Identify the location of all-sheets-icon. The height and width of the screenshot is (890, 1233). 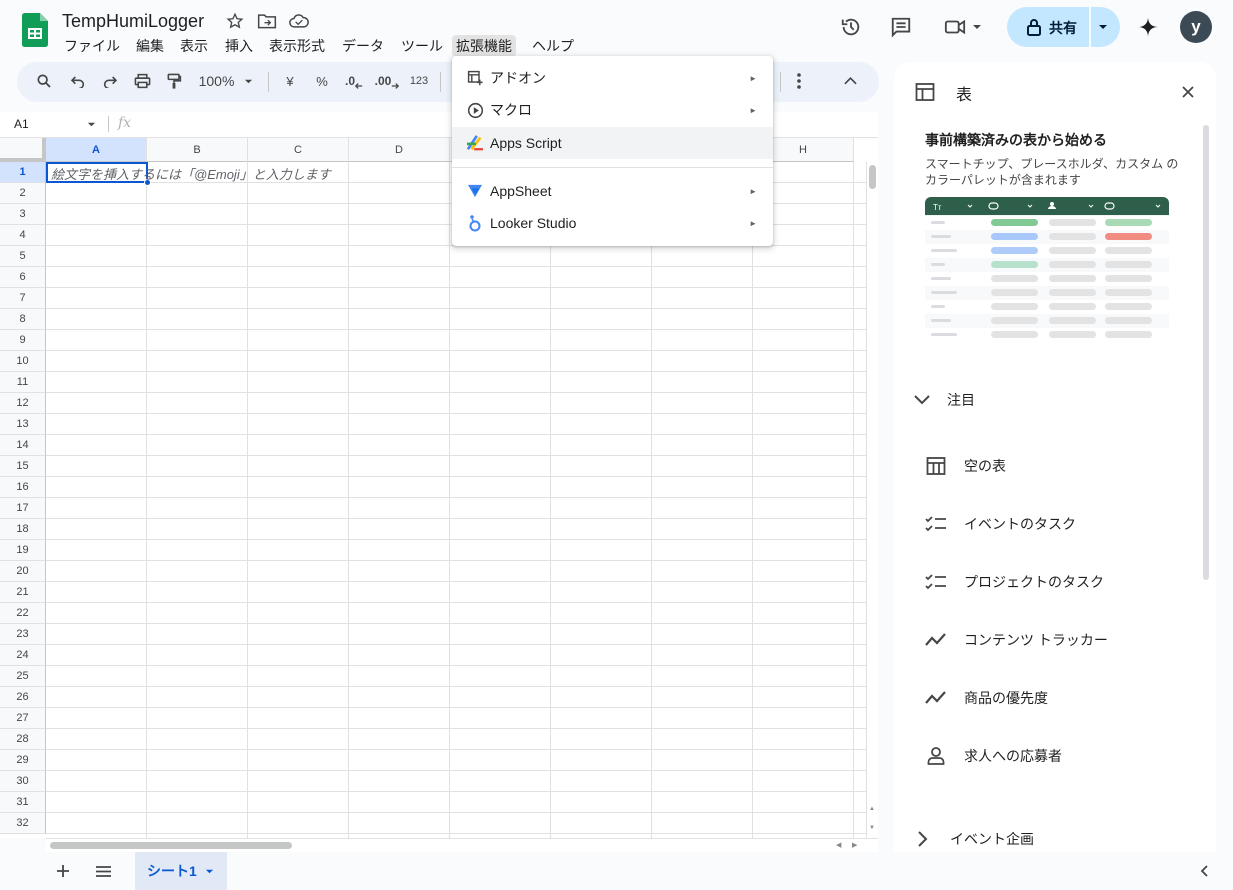
(103, 871).